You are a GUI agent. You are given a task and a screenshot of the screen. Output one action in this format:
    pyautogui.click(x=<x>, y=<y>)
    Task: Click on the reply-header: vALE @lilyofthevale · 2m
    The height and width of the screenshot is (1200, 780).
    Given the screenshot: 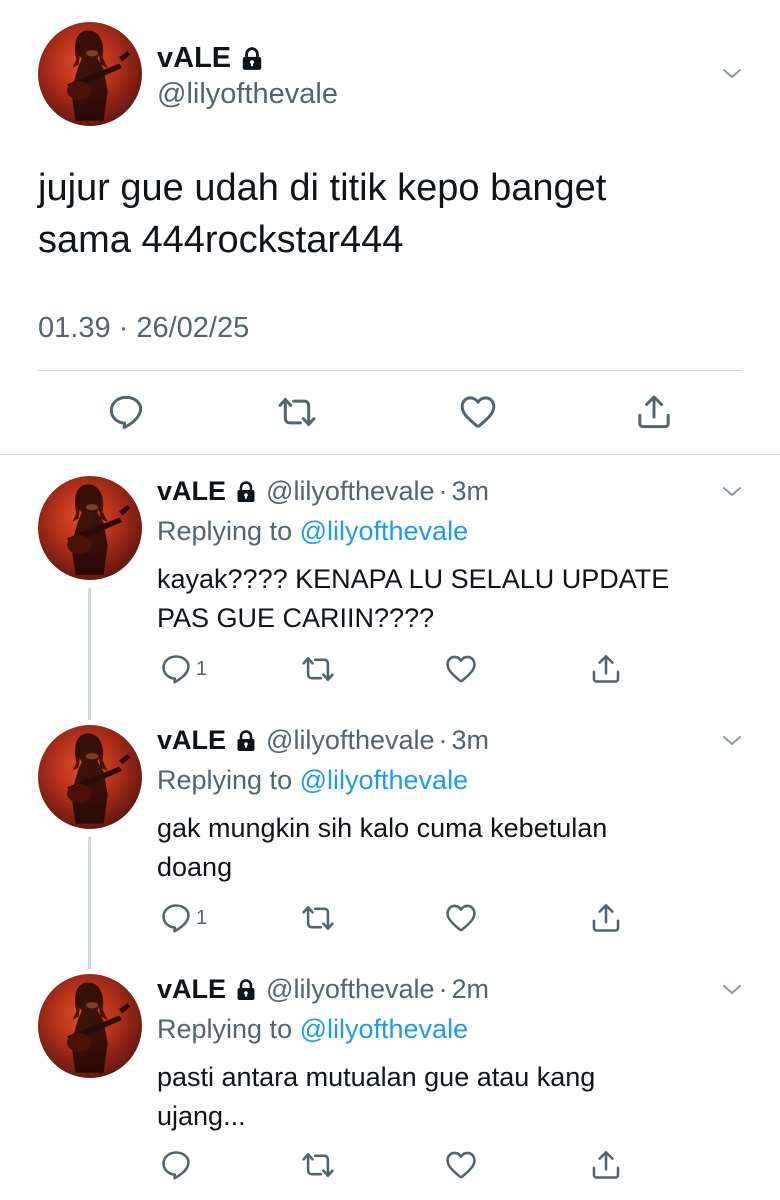 What is the action you would take?
    pyautogui.click(x=323, y=989)
    